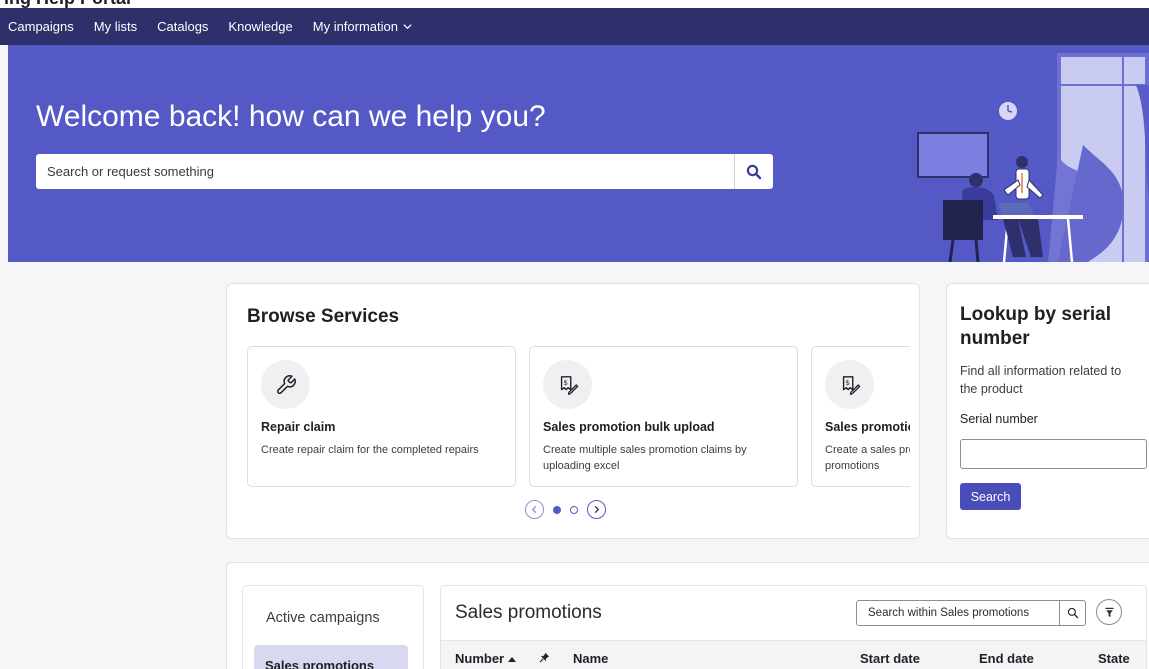 Image resolution: width=1149 pixels, height=669 pixels. I want to click on page-header-title: ing Help Portal, so click(67, 4).